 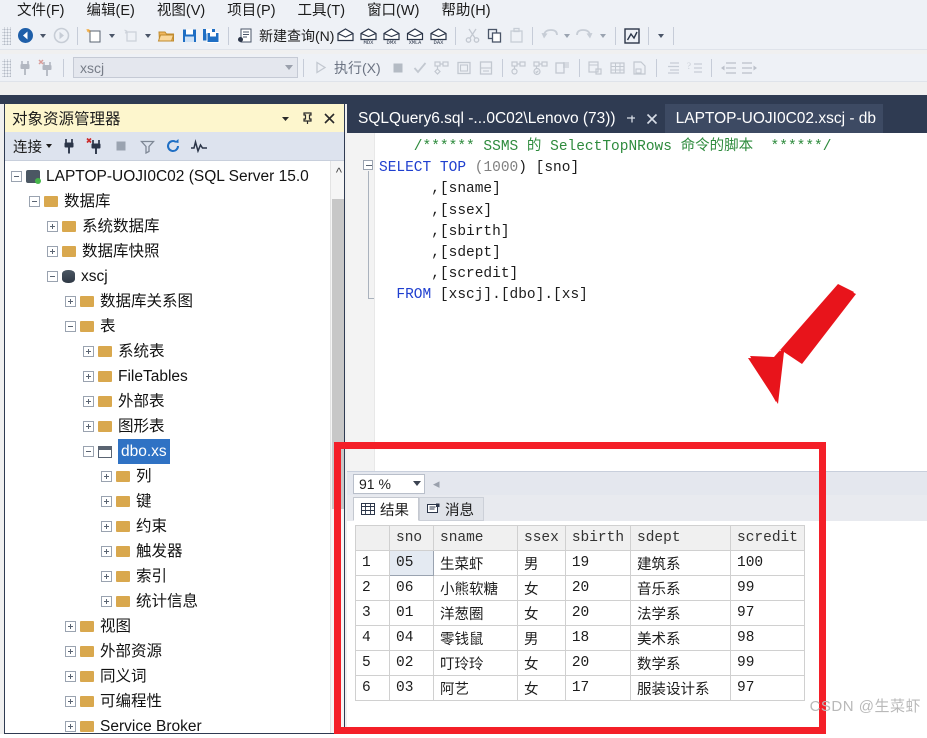 I want to click on tree-node: 列, so click(x=167, y=476).